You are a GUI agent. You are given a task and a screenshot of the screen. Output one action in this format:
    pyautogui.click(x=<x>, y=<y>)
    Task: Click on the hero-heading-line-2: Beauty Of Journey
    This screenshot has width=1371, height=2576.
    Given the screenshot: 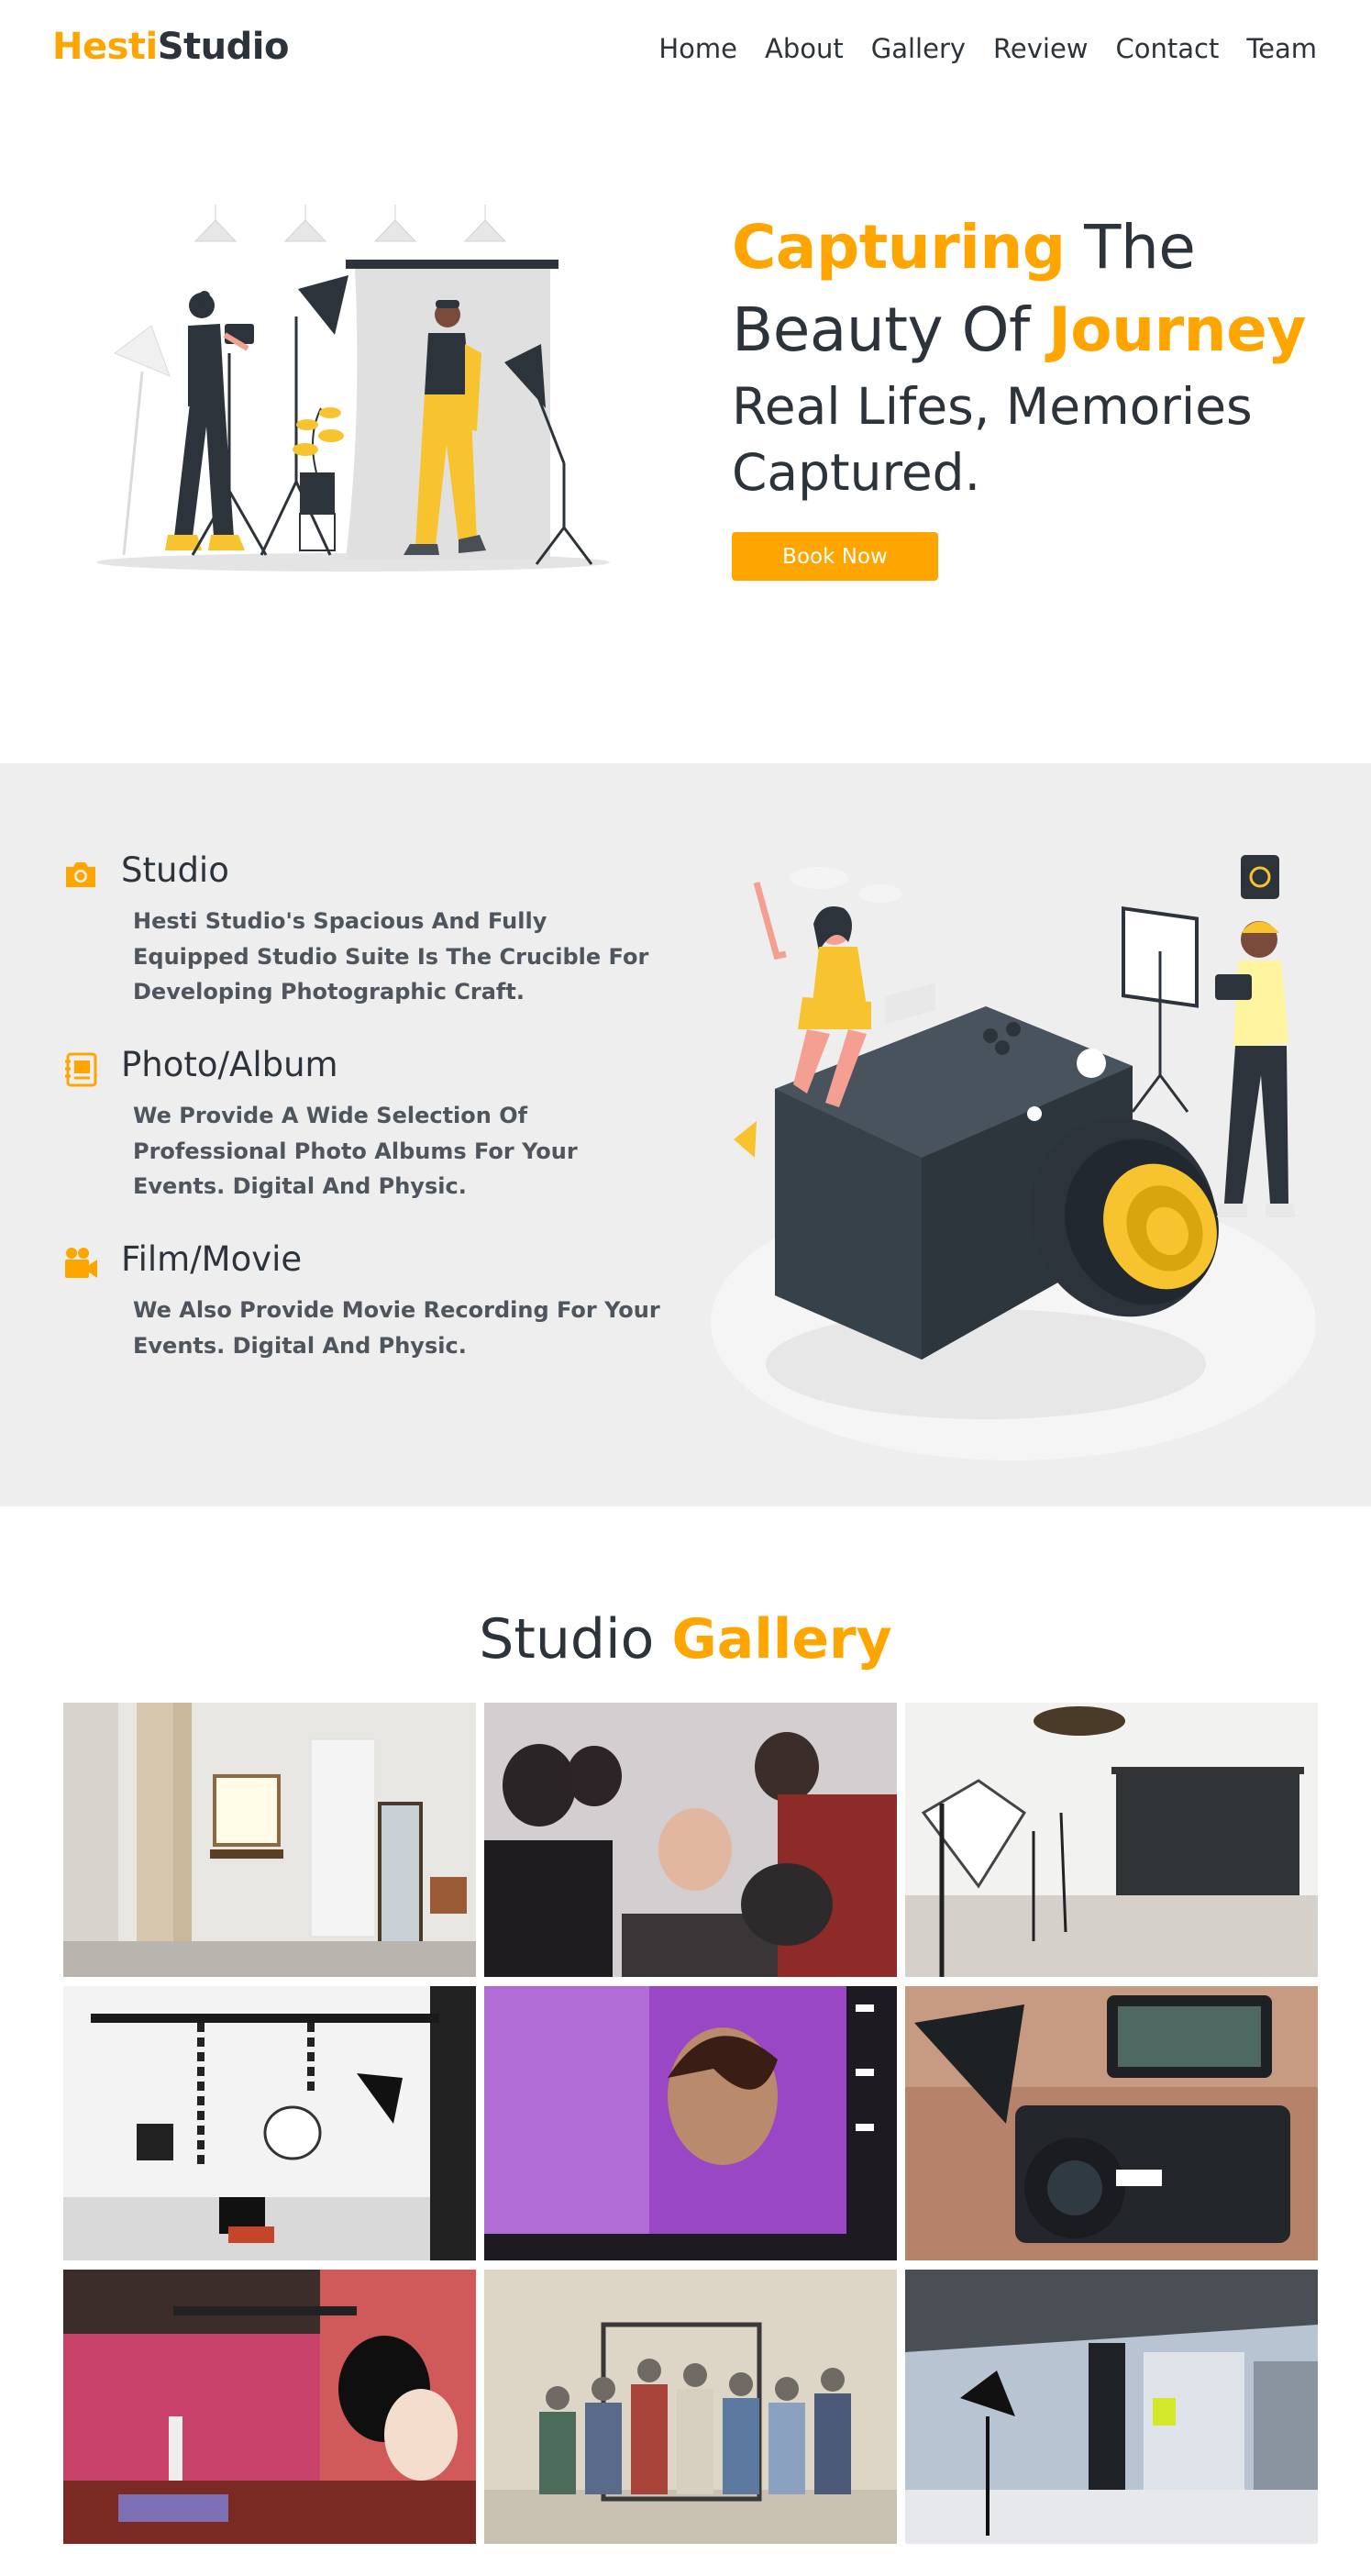 What is the action you would take?
    pyautogui.click(x=1030, y=330)
    